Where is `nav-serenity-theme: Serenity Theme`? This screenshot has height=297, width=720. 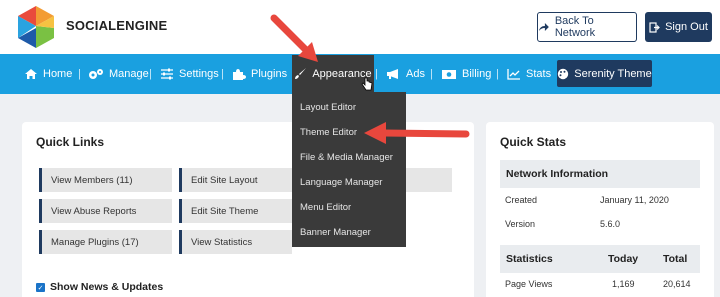 nav-serenity-theme: Serenity Theme is located at coordinates (604, 73).